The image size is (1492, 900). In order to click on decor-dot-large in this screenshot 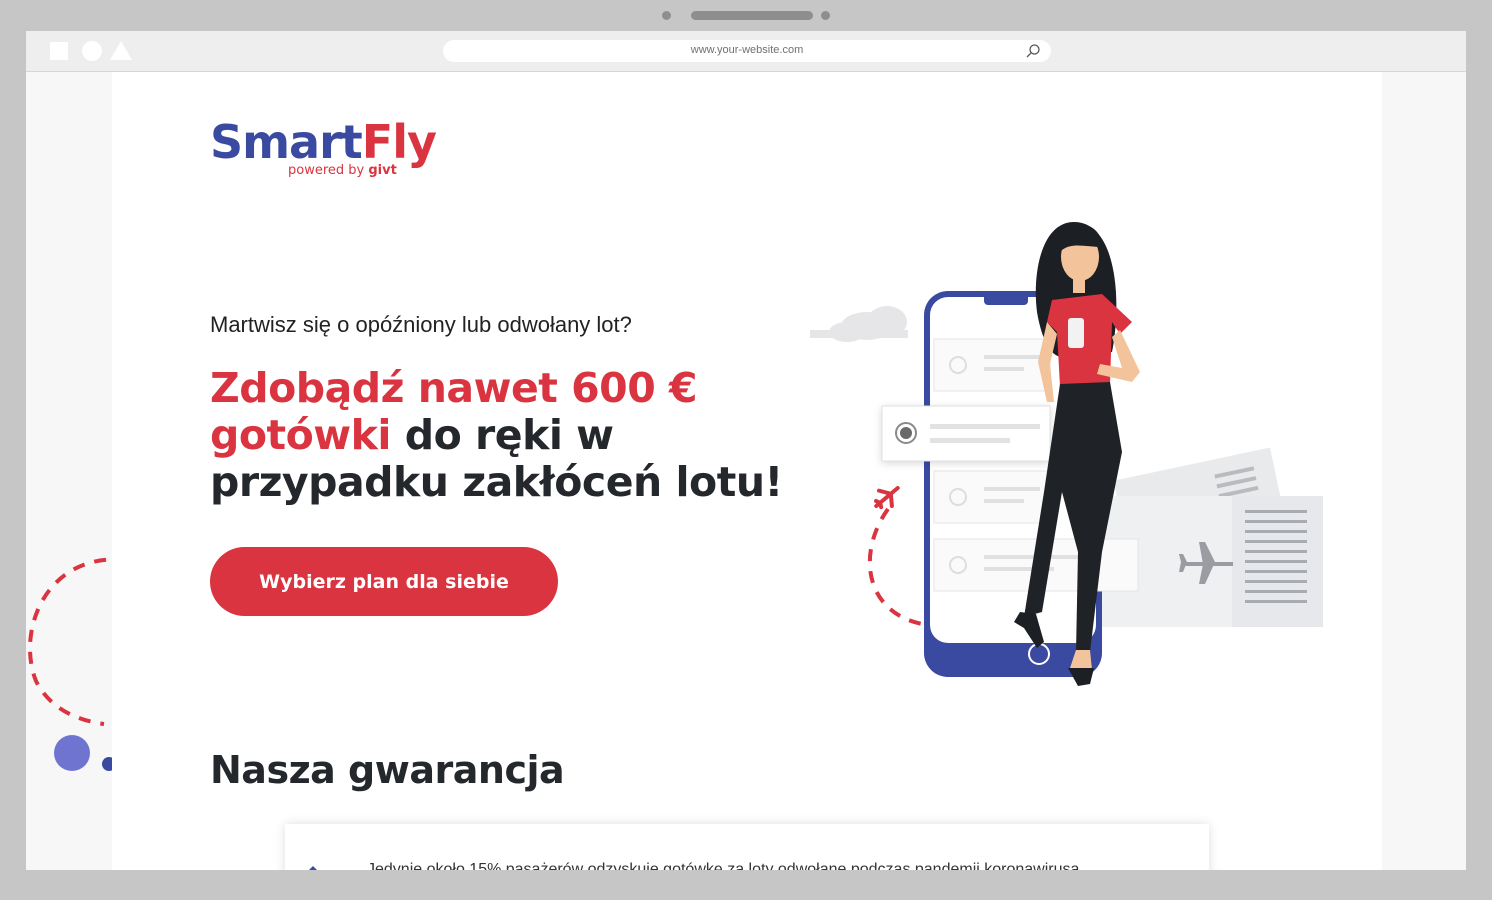, I will do `click(72, 753)`.